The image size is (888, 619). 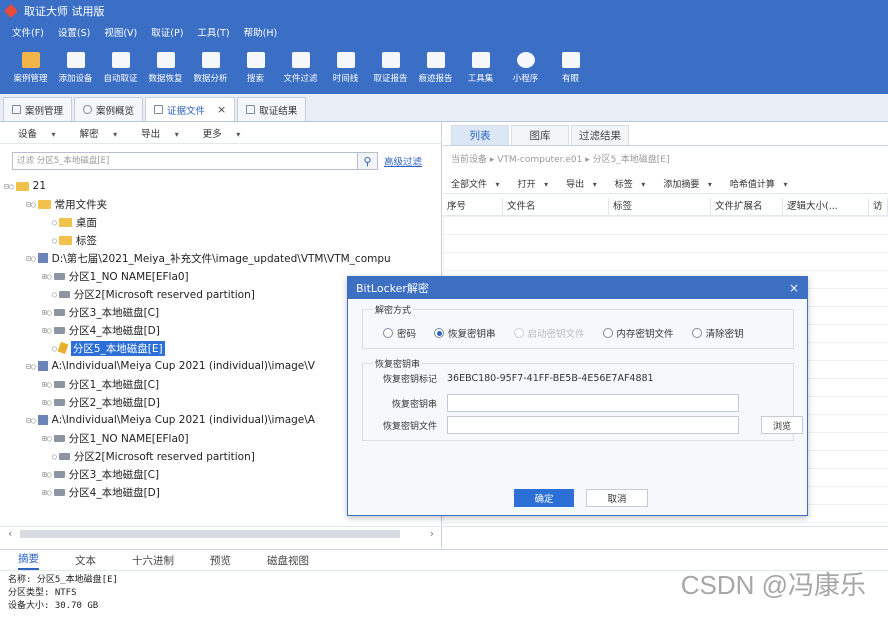 I want to click on tab-list: 列表, so click(x=480, y=135).